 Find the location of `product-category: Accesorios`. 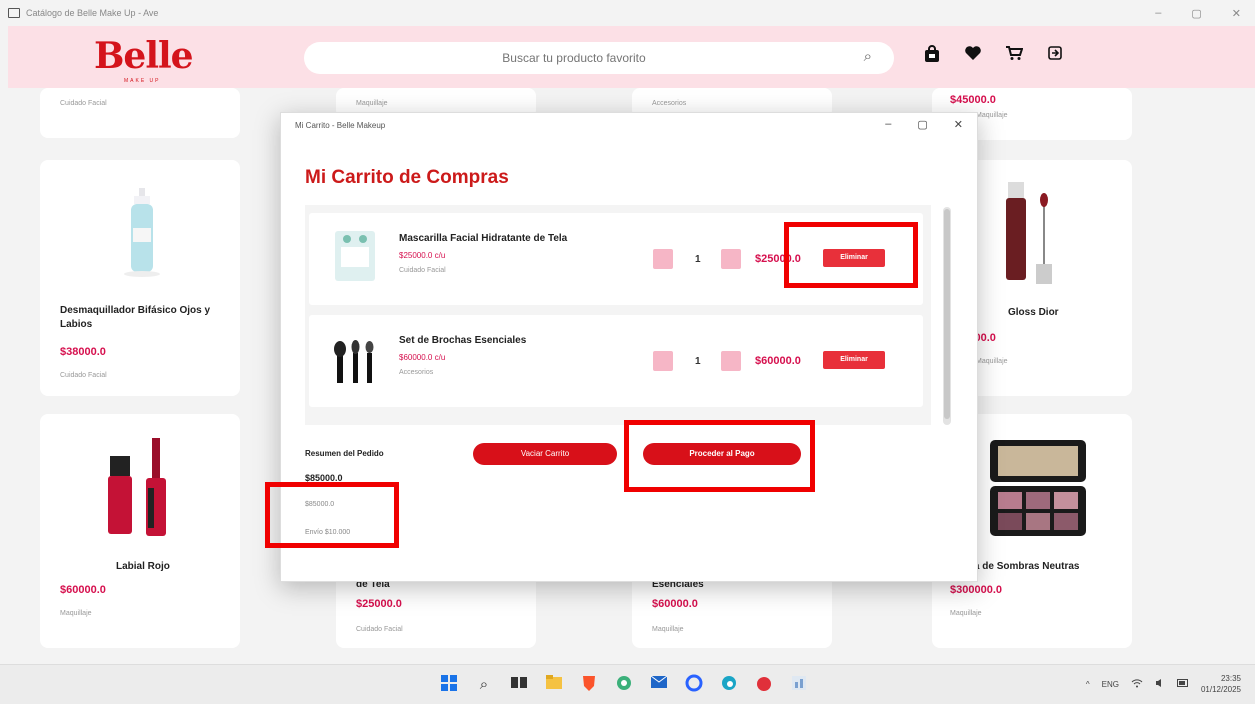

product-category: Accesorios is located at coordinates (669, 103).